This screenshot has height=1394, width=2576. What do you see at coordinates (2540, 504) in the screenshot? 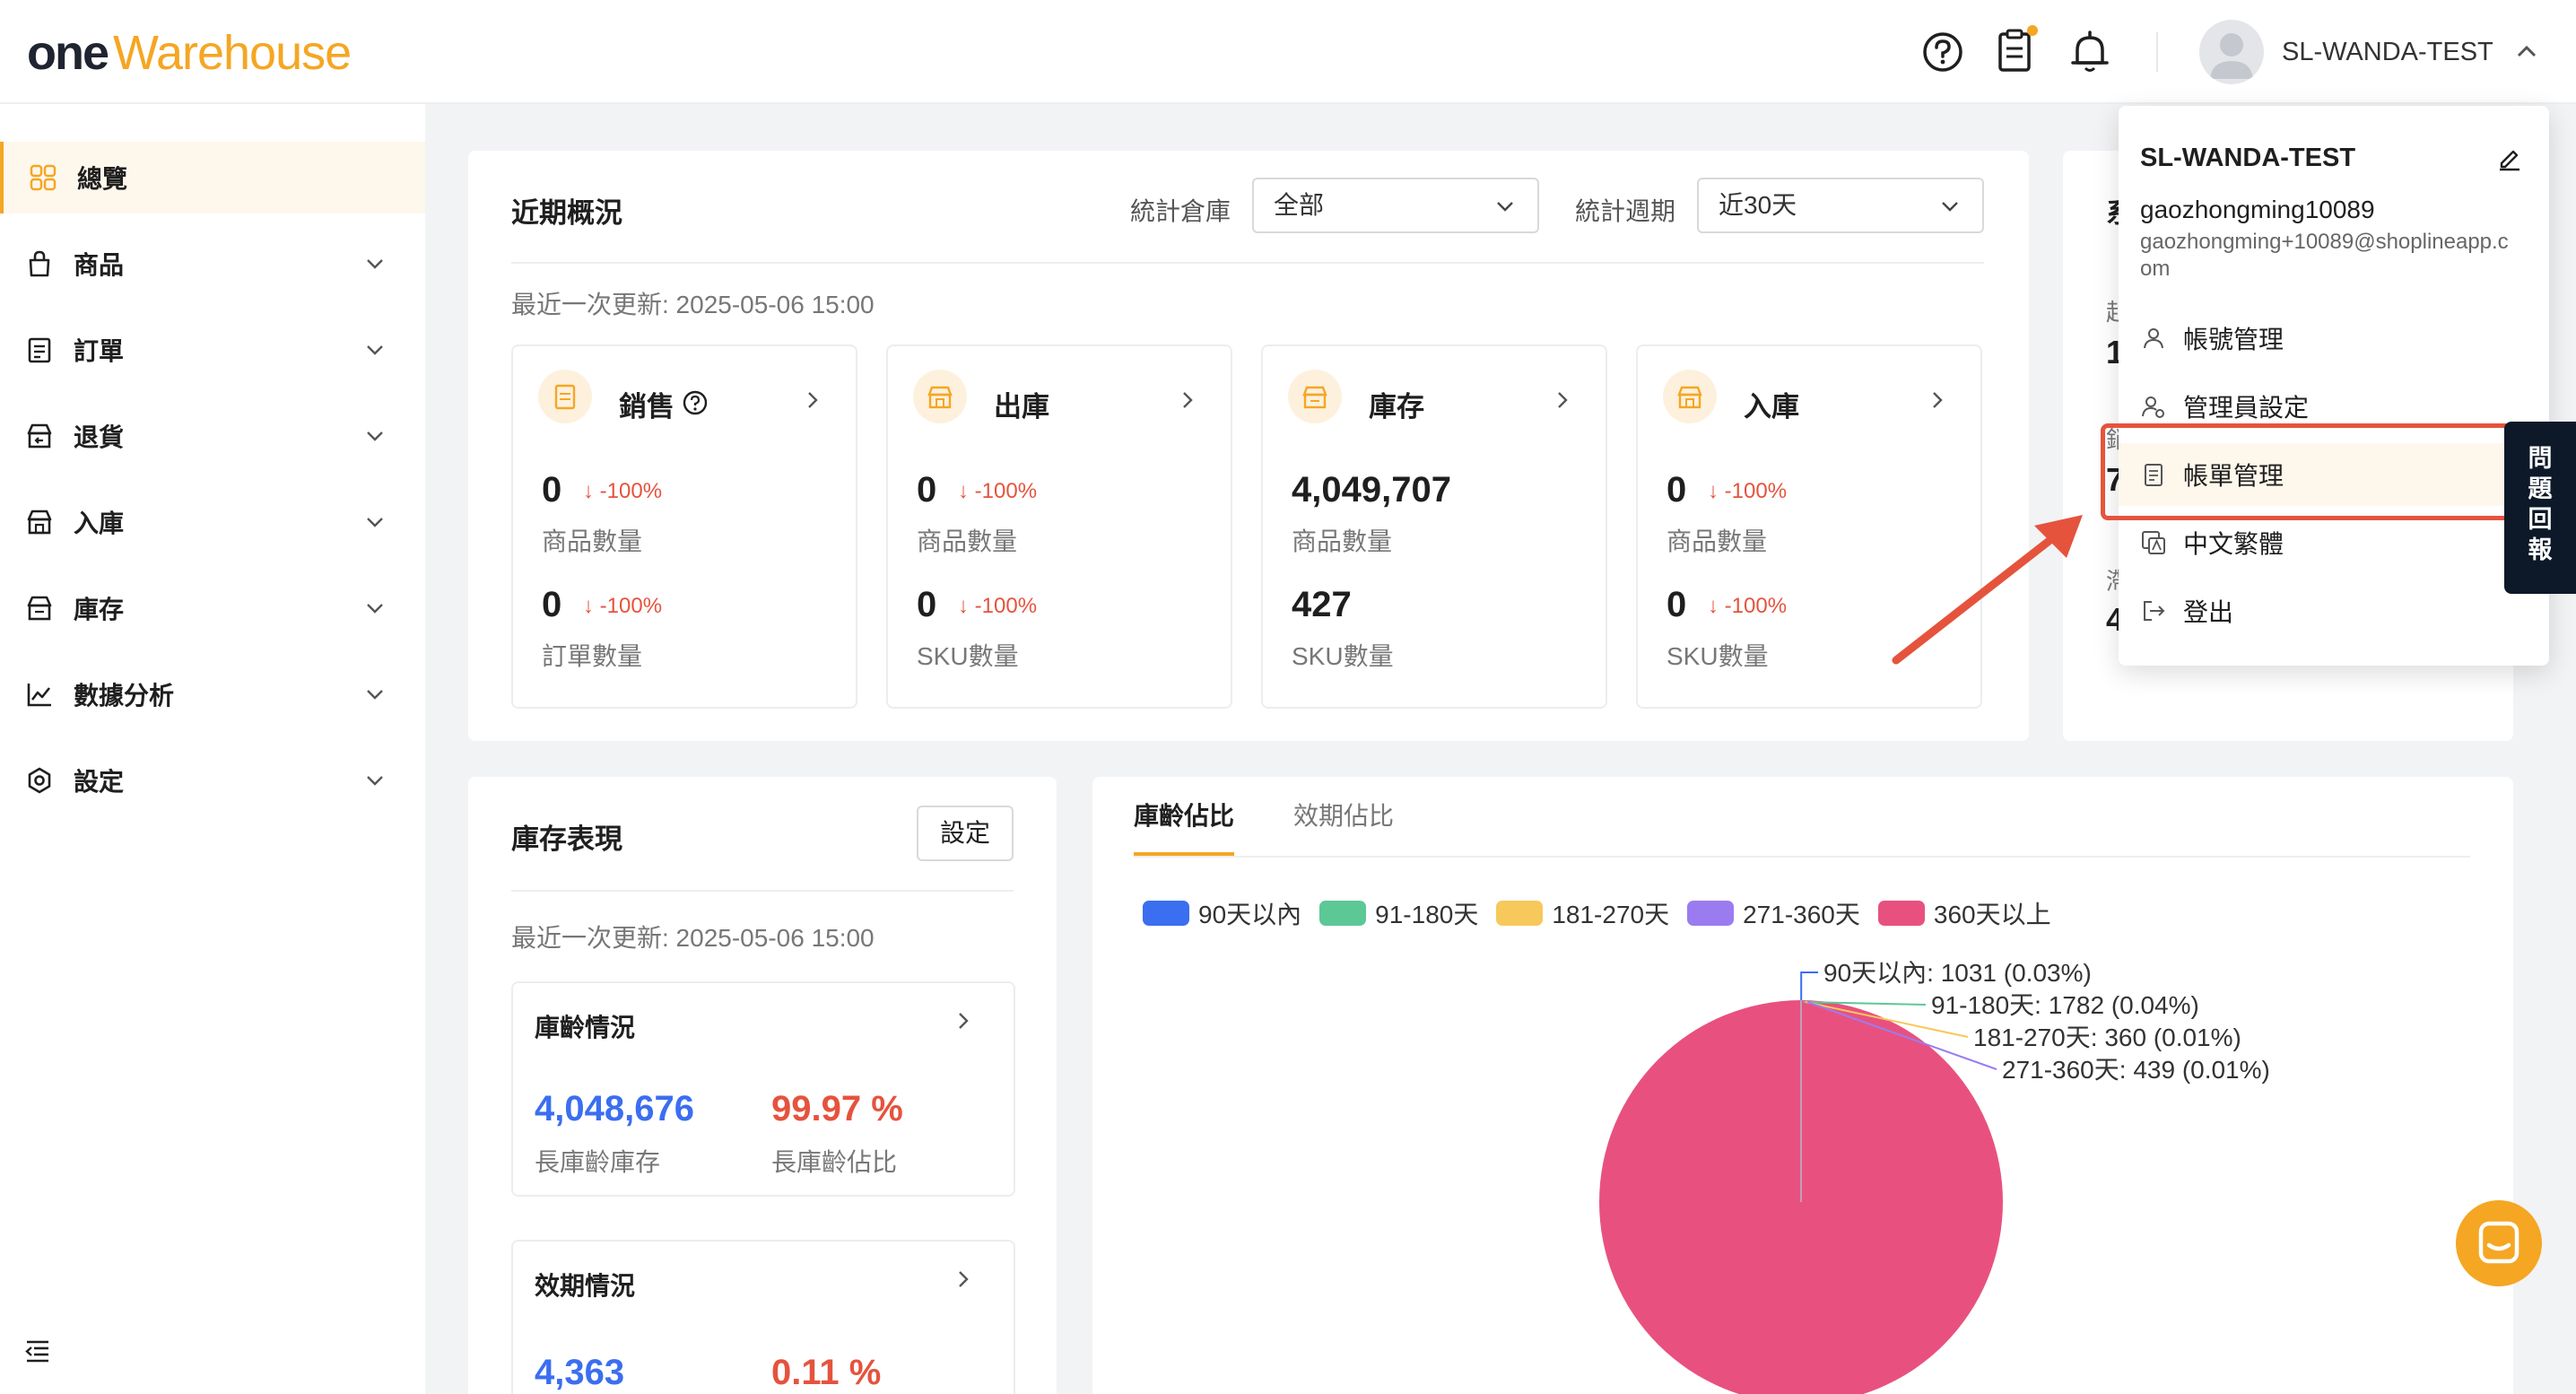
I see `feedback-label: 問題回報` at bounding box center [2540, 504].